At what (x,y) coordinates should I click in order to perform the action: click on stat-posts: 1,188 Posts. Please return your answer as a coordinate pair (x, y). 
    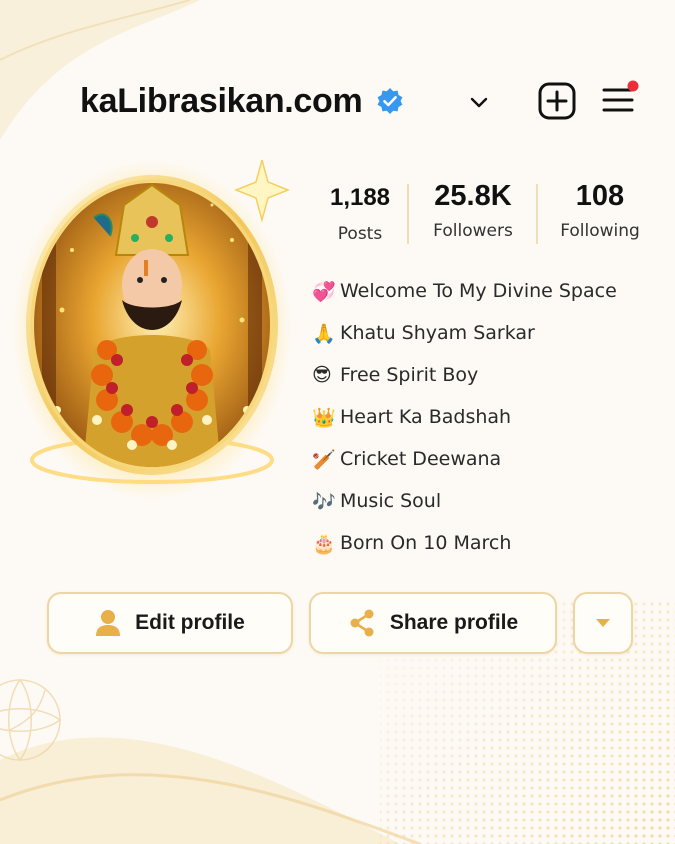
    Looking at the image, I should click on (360, 212).